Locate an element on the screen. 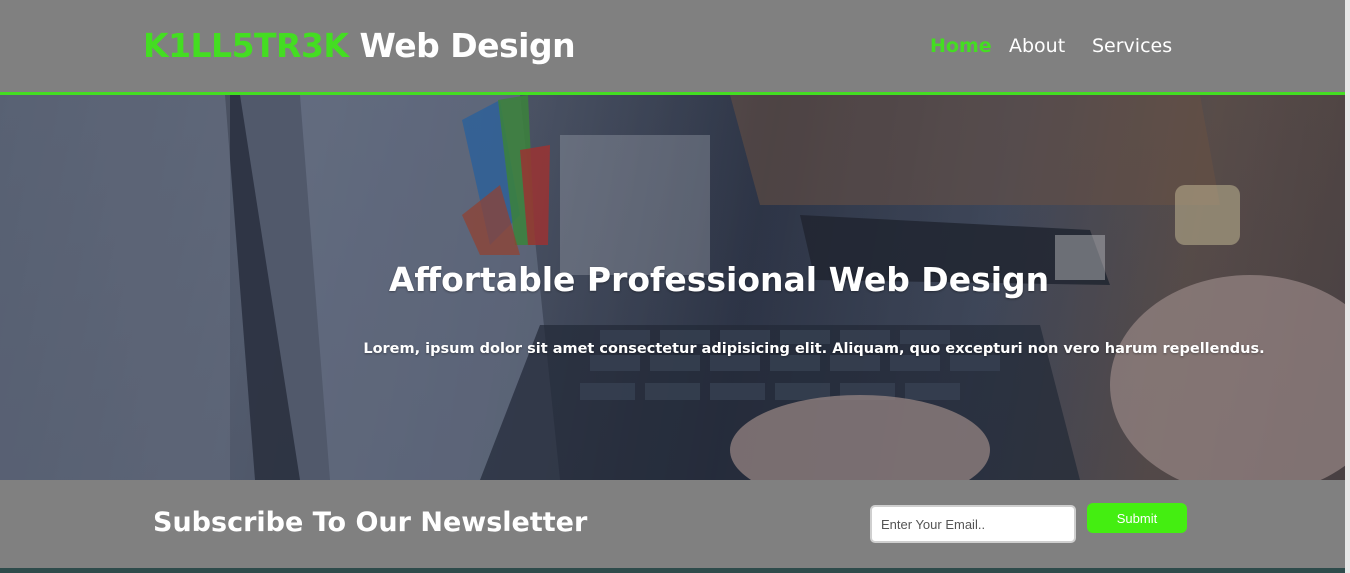  submit-button: Submit is located at coordinates (1137, 518).